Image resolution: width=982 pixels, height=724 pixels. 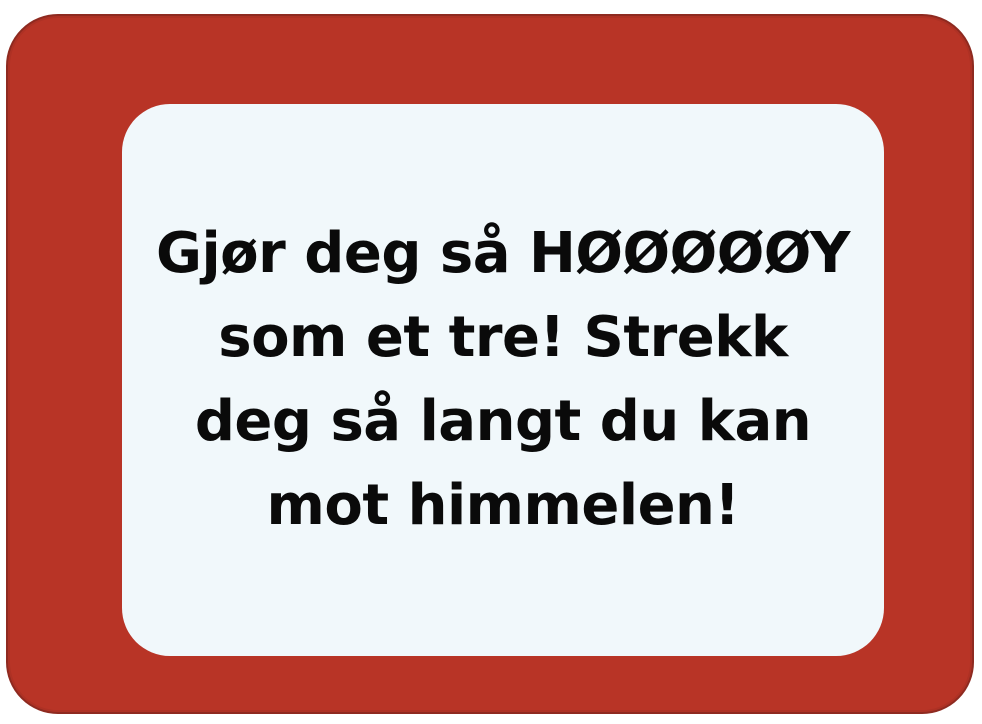 What do you see at coordinates (503, 421) in the screenshot?
I see `card-message-line-3: deg så langt du kan` at bounding box center [503, 421].